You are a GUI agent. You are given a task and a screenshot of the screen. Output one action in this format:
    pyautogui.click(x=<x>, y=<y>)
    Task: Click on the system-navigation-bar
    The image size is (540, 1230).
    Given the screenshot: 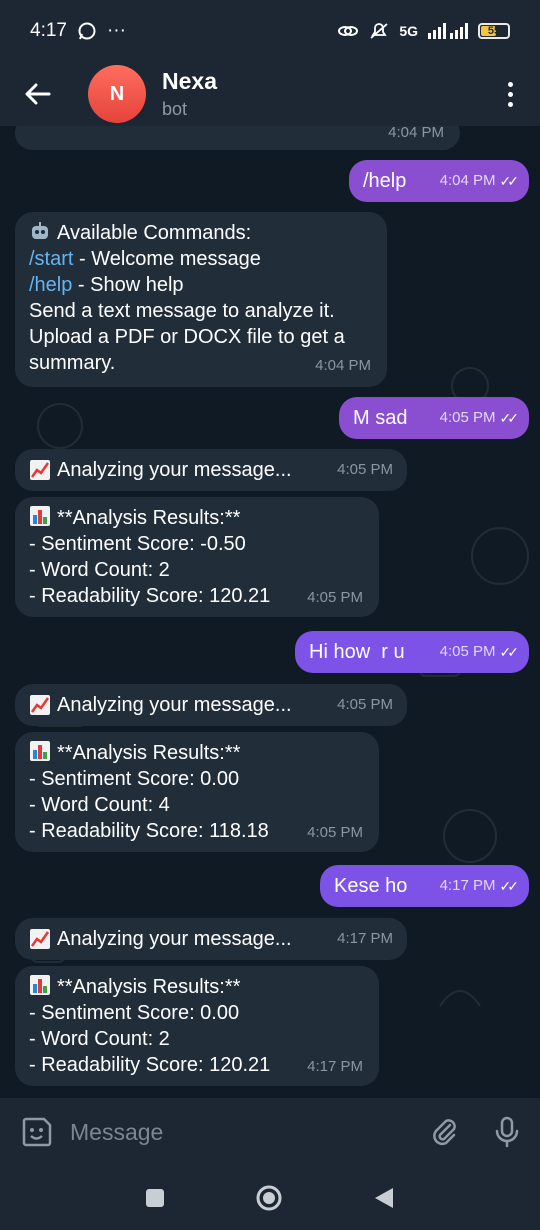 What is the action you would take?
    pyautogui.click(x=270, y=1198)
    